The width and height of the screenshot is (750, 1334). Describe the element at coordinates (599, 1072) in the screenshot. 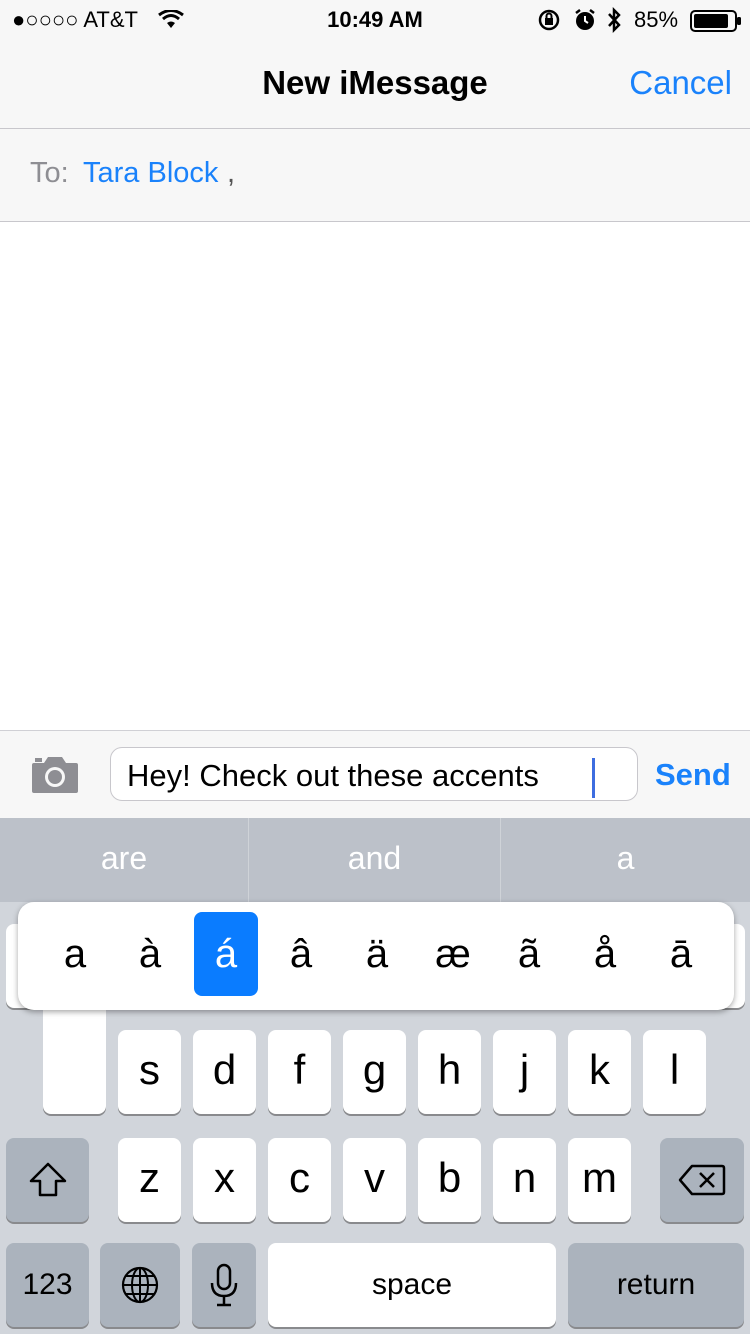

I see `key-k: k` at that location.